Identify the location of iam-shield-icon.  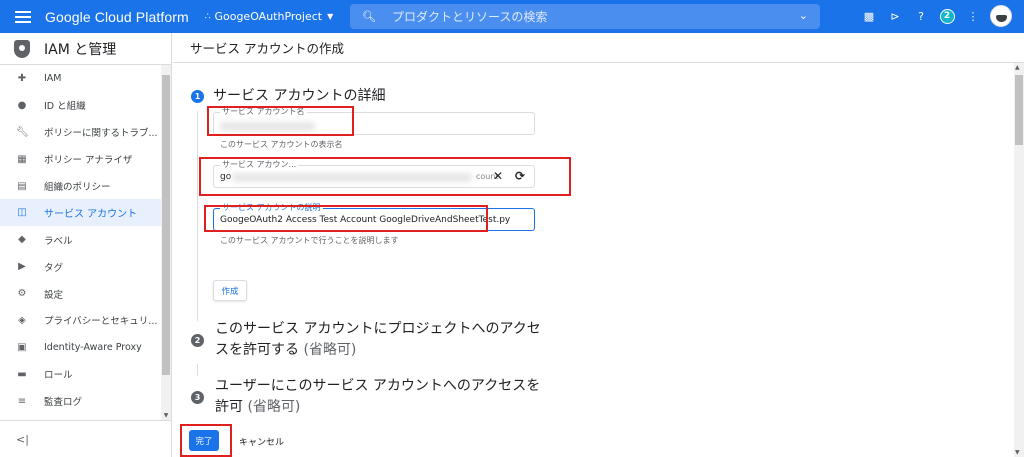
(22, 48).